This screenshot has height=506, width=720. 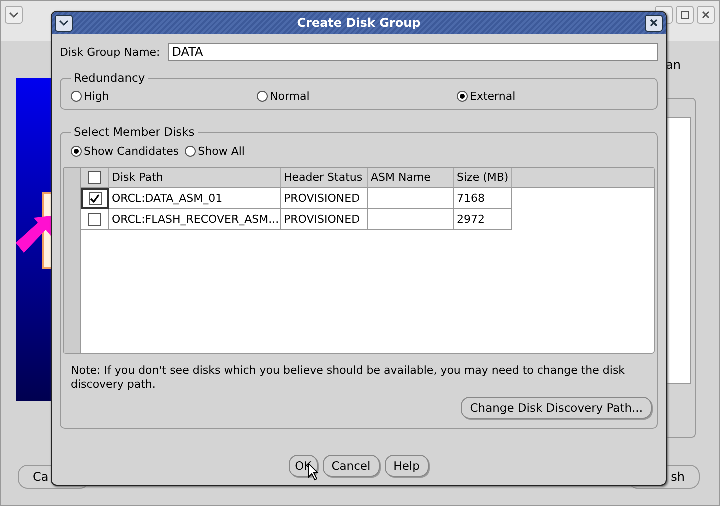 I want to click on group-title: Redundancy, so click(x=109, y=78).